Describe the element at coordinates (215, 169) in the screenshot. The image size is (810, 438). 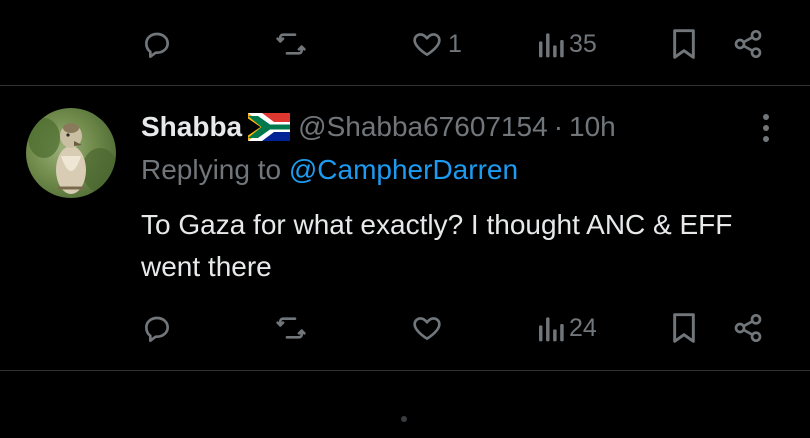
I see `replying-to-prefix: Replying to` at that location.